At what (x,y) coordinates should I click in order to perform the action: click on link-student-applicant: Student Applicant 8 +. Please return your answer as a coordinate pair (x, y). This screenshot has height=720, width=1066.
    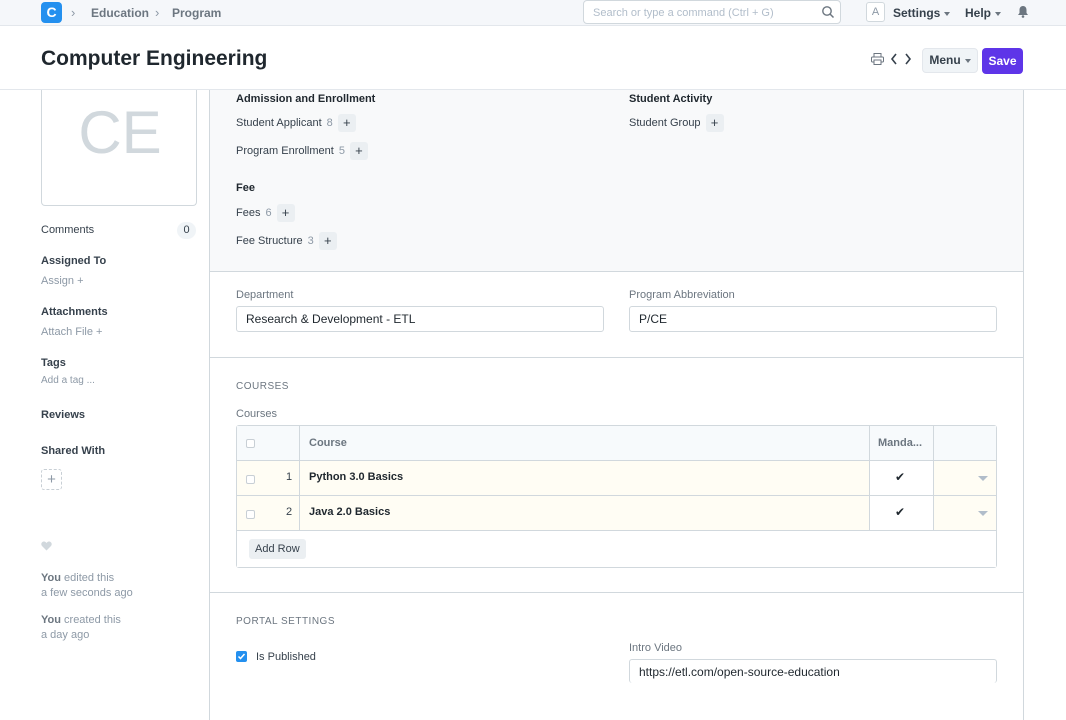
    Looking at the image, I should click on (296, 123).